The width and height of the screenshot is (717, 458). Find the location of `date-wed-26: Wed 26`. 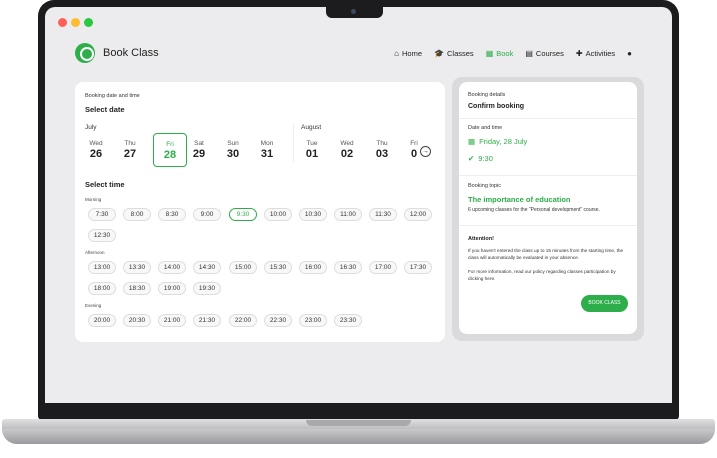

date-wed-26: Wed 26 is located at coordinates (96, 150).